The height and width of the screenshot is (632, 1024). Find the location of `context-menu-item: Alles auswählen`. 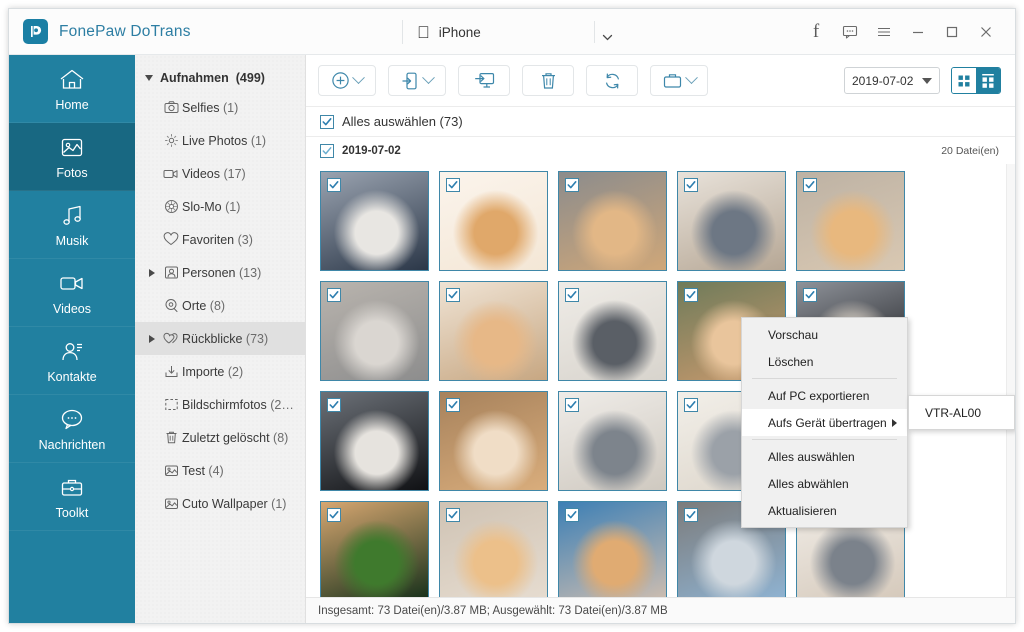

context-menu-item: Alles auswählen is located at coordinates (824, 456).